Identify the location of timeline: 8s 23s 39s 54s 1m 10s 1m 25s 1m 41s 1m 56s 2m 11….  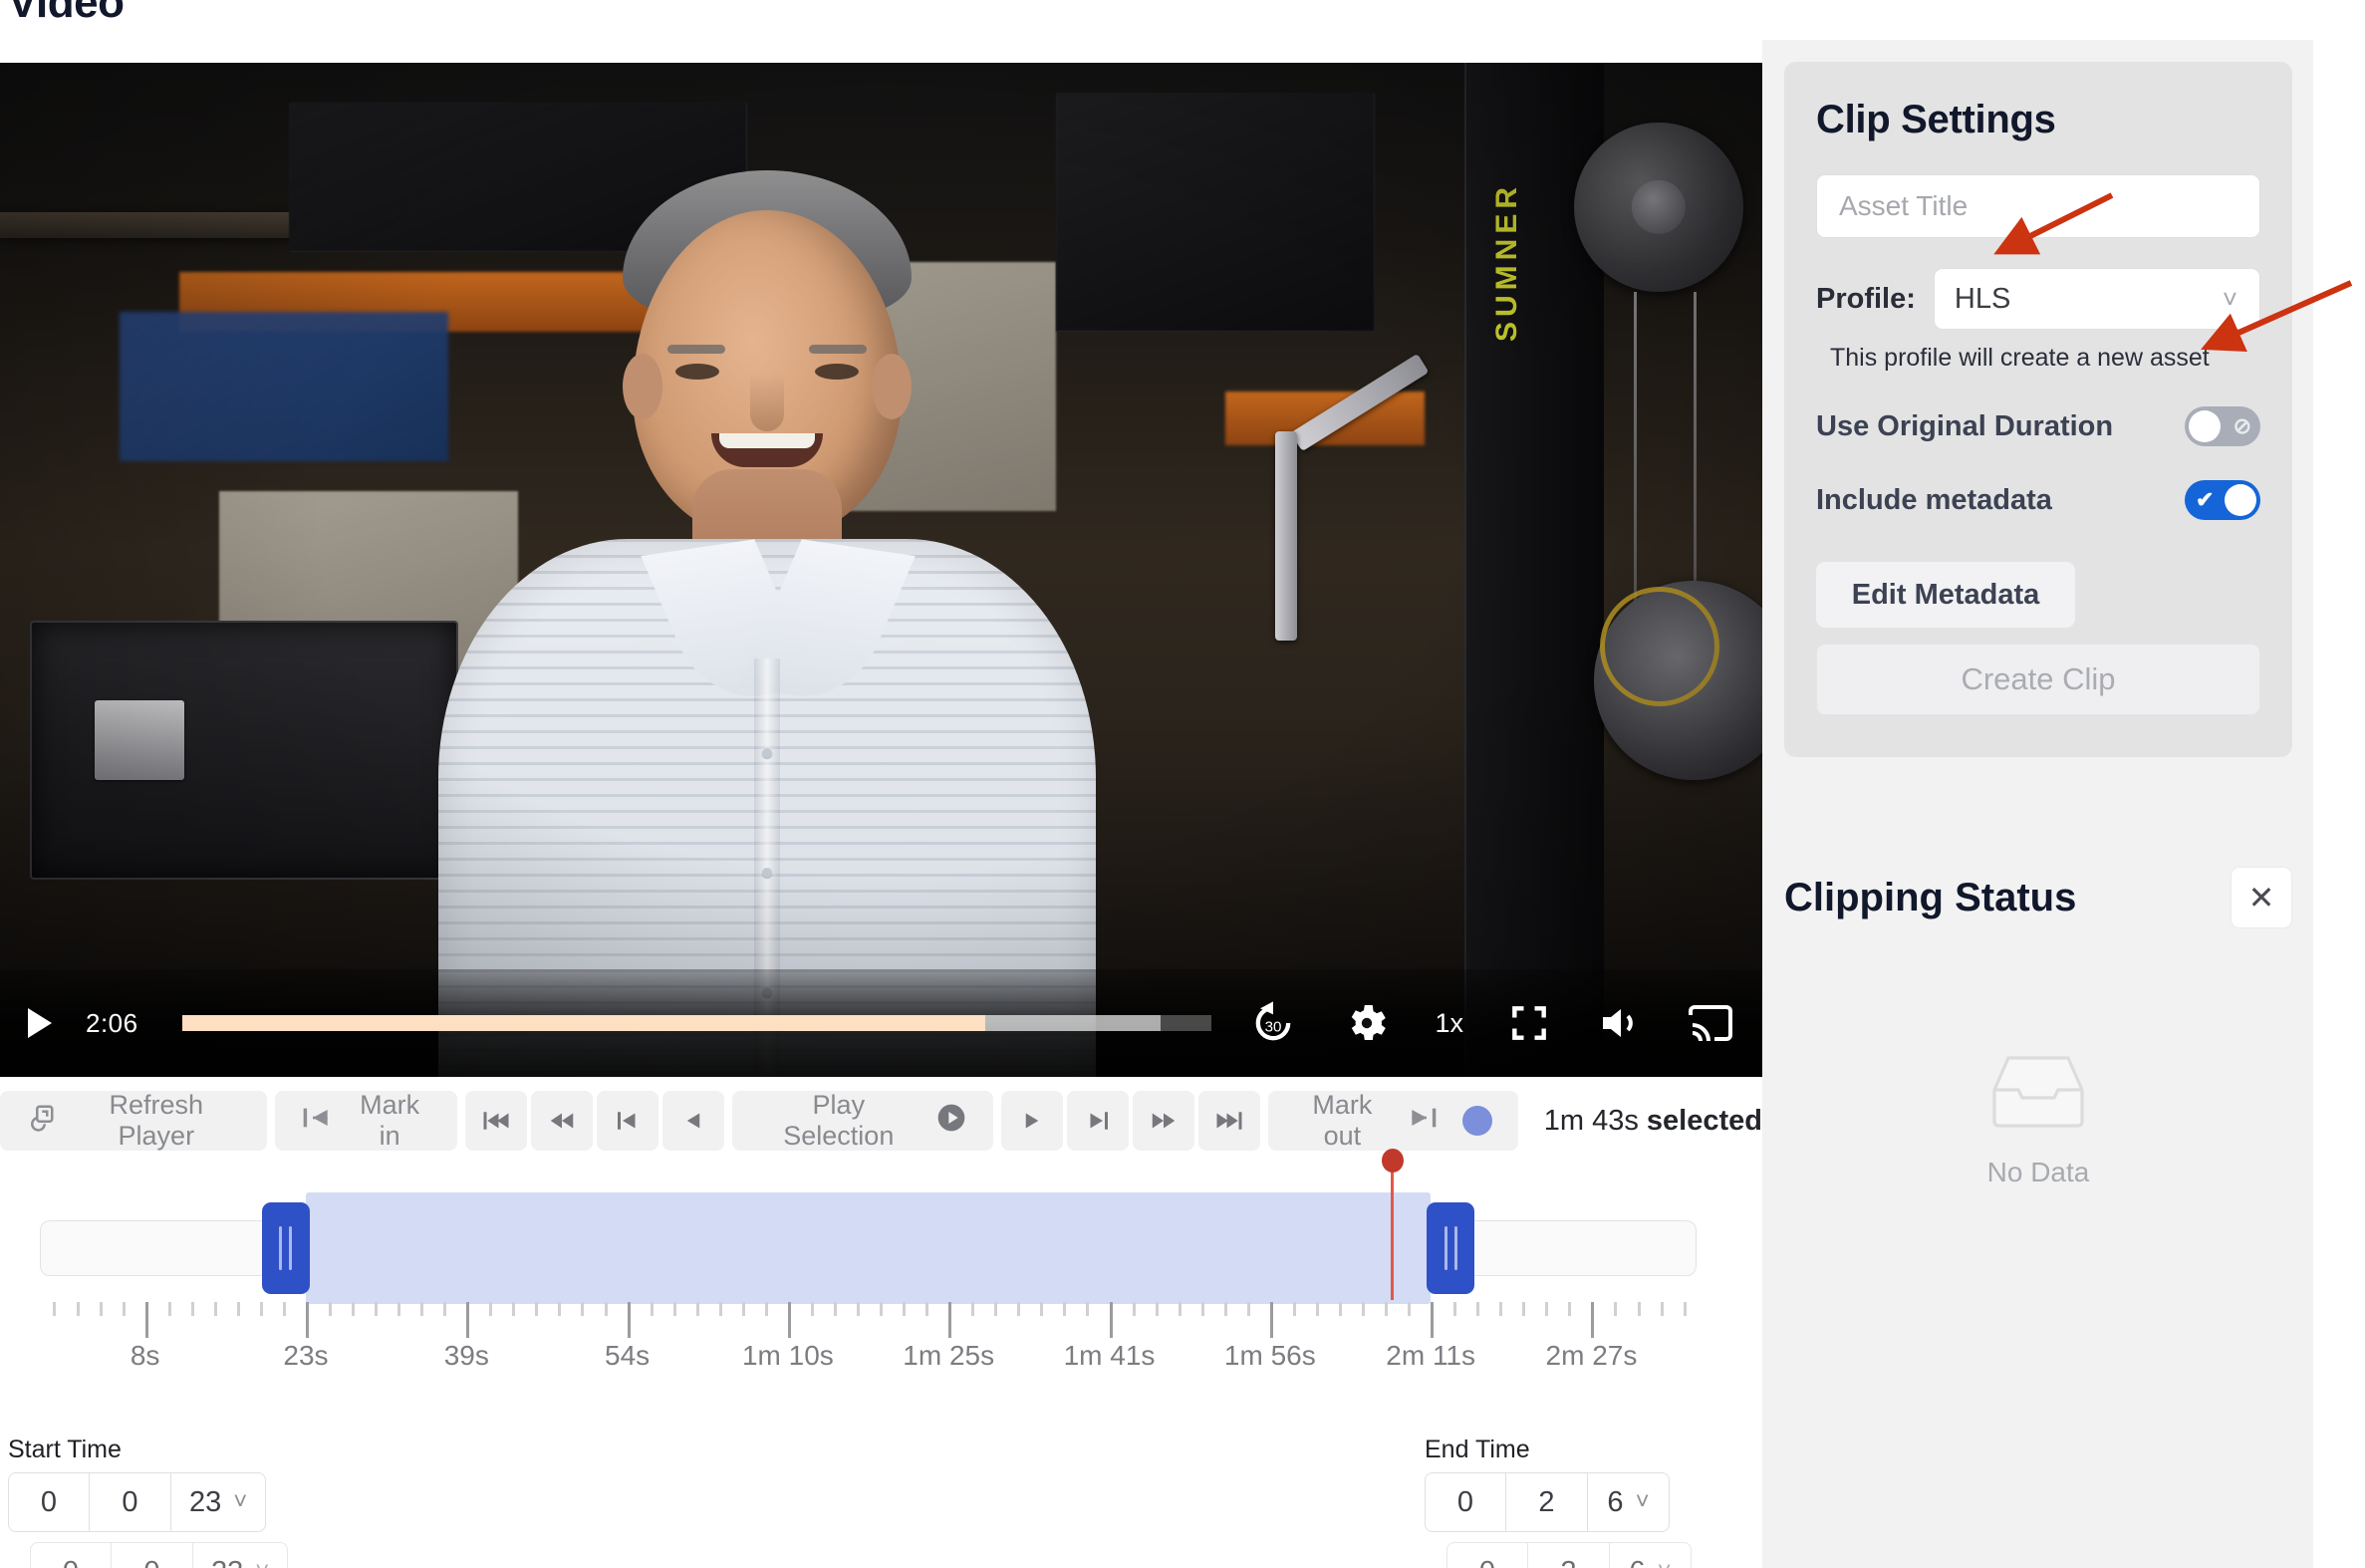
(881, 1268).